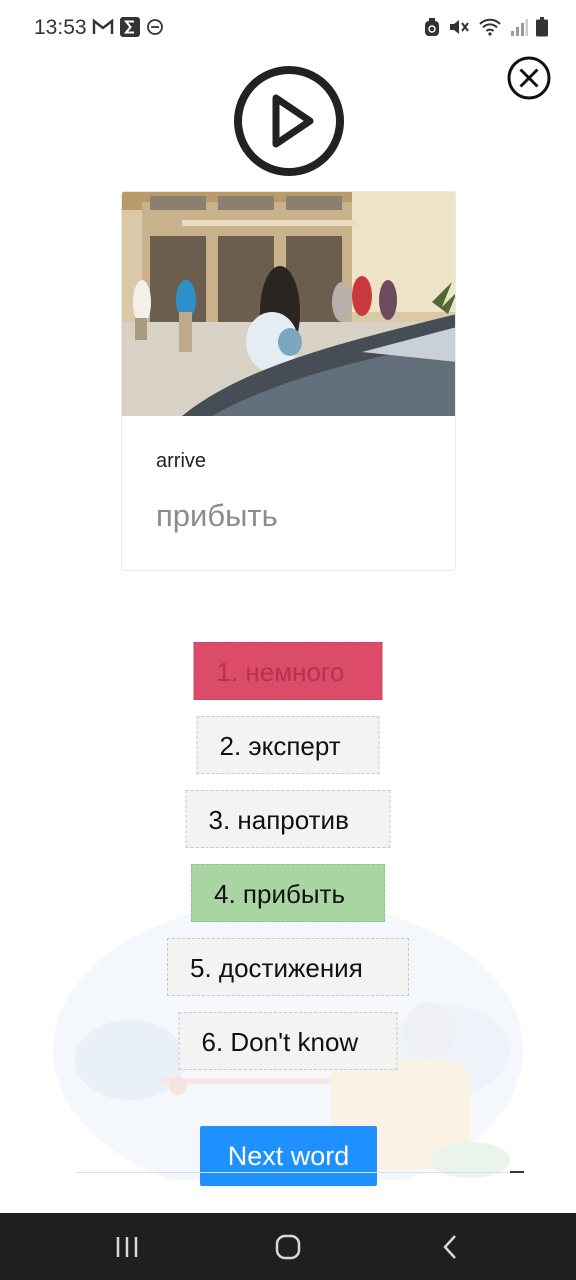 The image size is (576, 1280). I want to click on recent-apps-icon, so click(127, 1247).